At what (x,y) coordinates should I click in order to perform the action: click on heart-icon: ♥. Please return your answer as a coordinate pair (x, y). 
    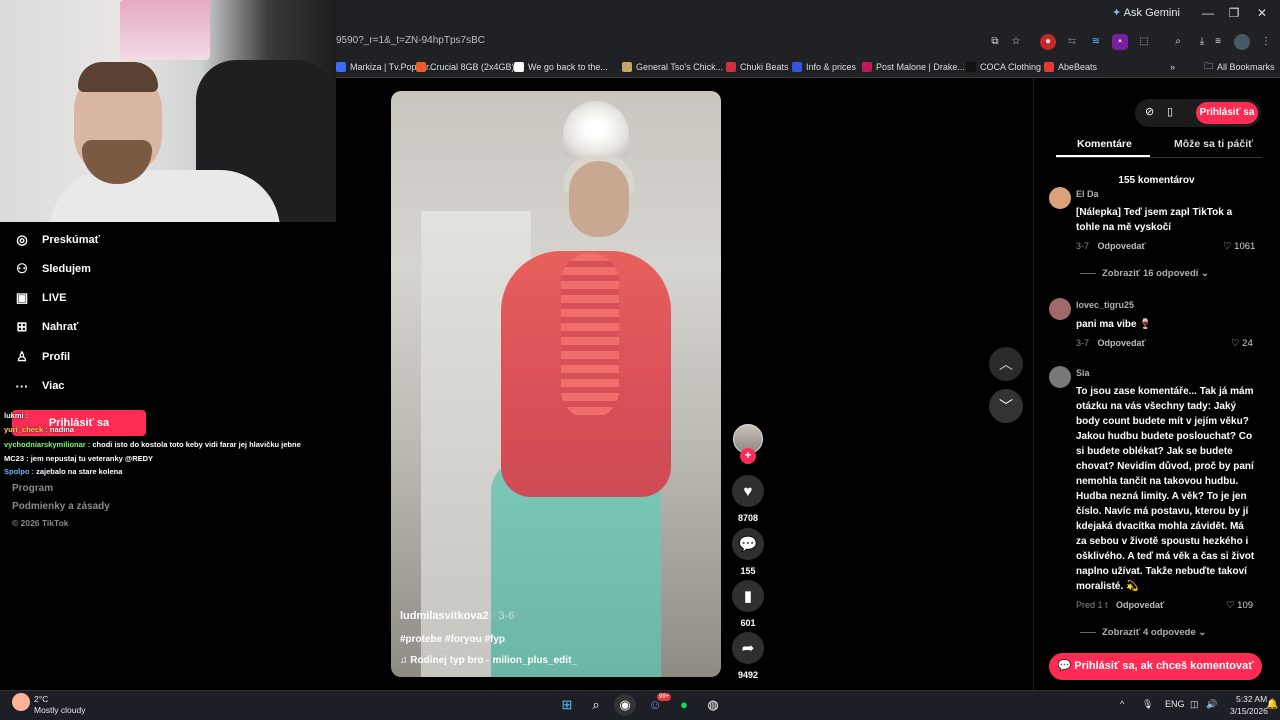
    Looking at the image, I should click on (748, 491).